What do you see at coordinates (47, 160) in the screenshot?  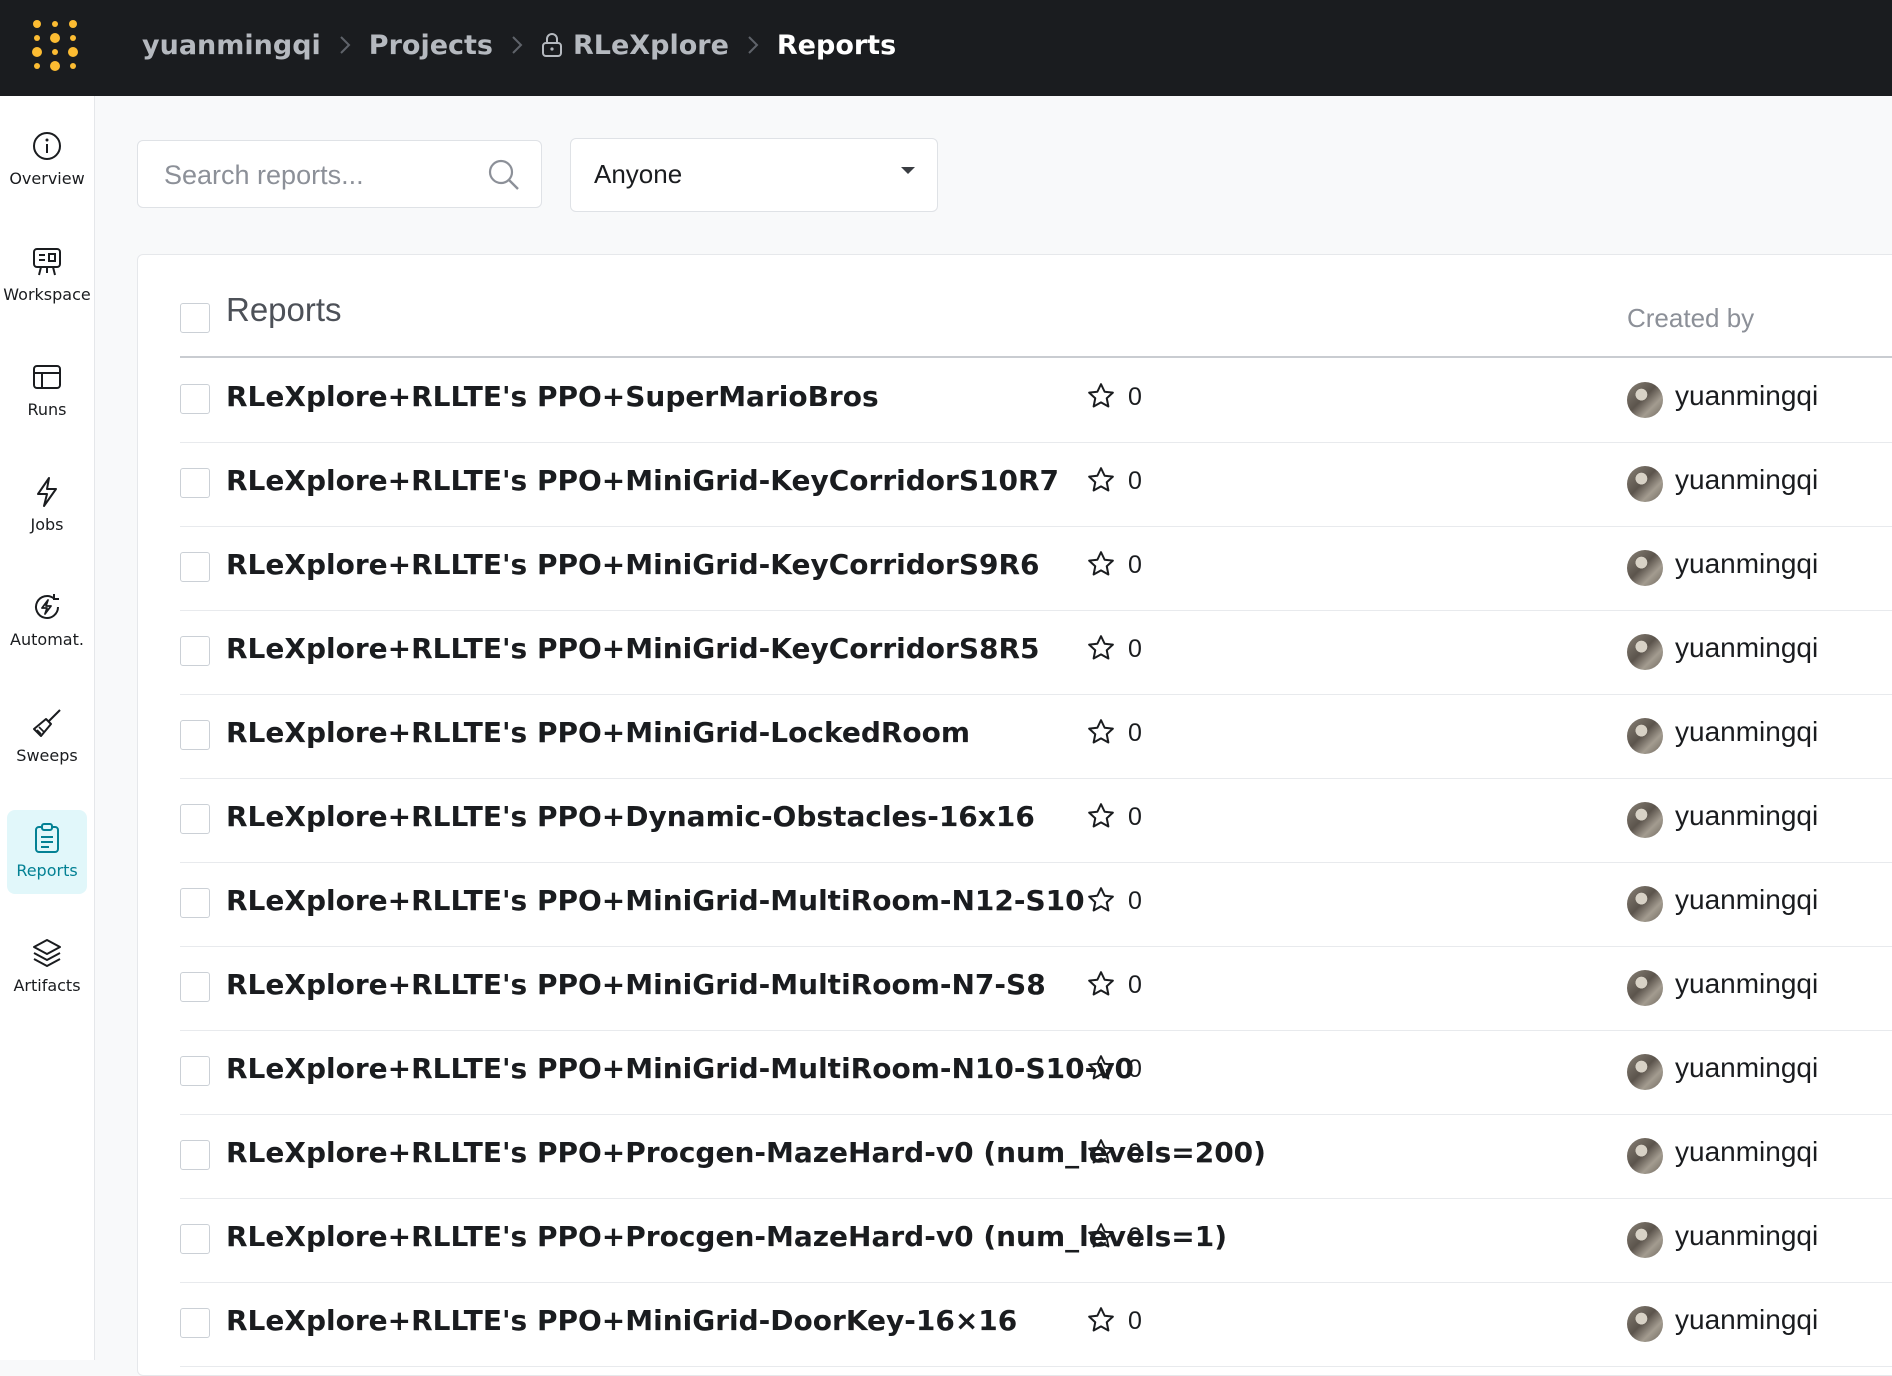 I see `sidebar-item-overview: Overview` at bounding box center [47, 160].